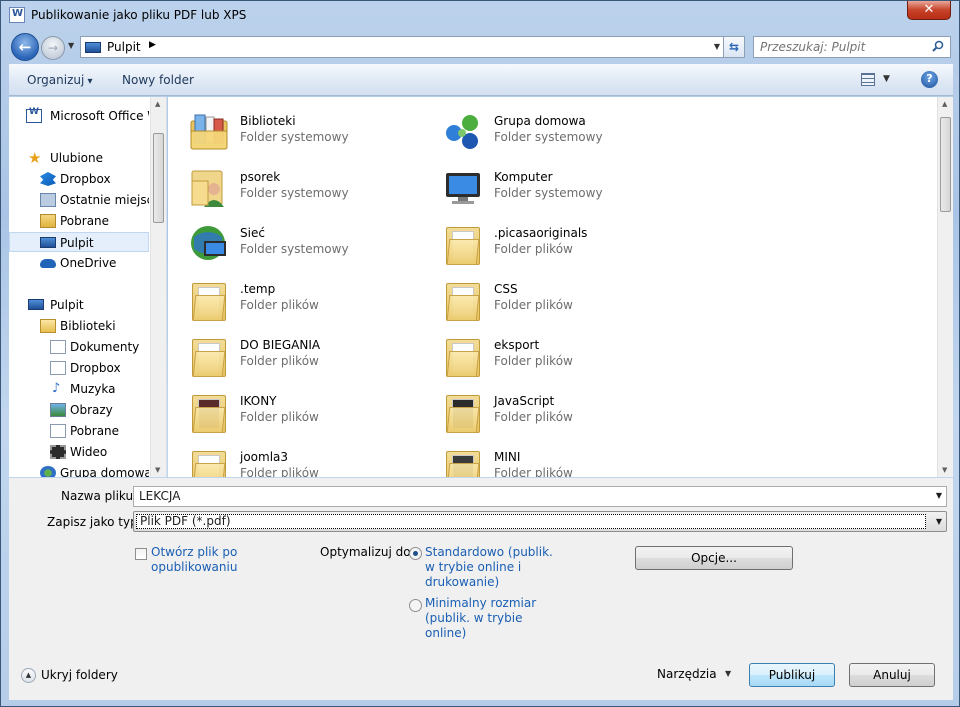 This screenshot has width=960, height=707. Describe the element at coordinates (79, 347) in the screenshot. I see `sidebar-item-documents: Dokumenty` at that location.